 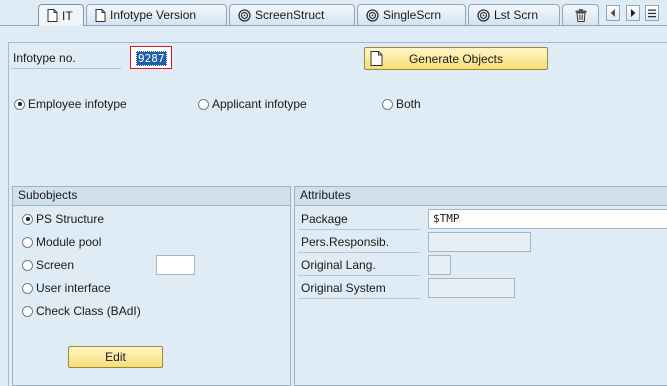 What do you see at coordinates (73, 288) in the screenshot?
I see `radio-label: User interface` at bounding box center [73, 288].